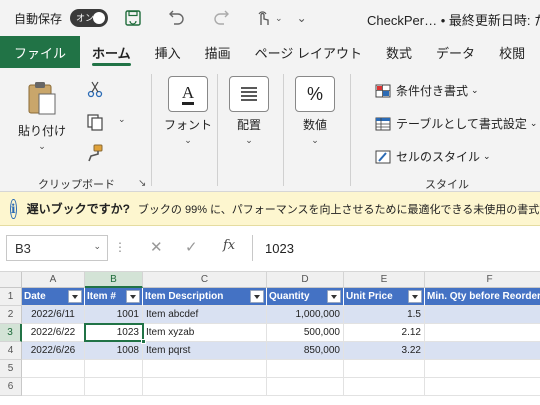 The height and width of the screenshot is (405, 540). I want to click on table-cell: Item xyzab, so click(205, 333).